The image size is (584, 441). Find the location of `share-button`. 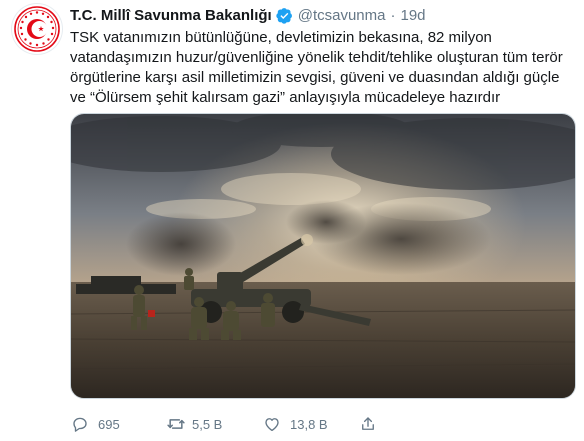

share-button is located at coordinates (372, 424).